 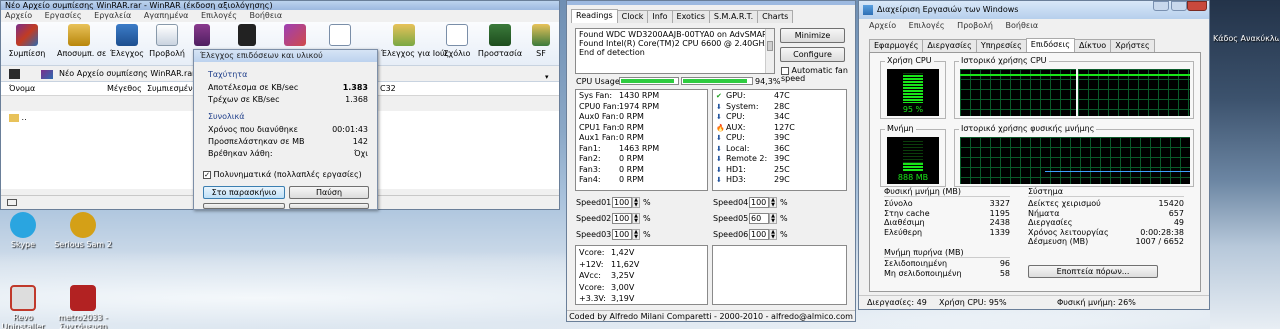 I want to click on sfx-button: SF, so click(x=541, y=41).